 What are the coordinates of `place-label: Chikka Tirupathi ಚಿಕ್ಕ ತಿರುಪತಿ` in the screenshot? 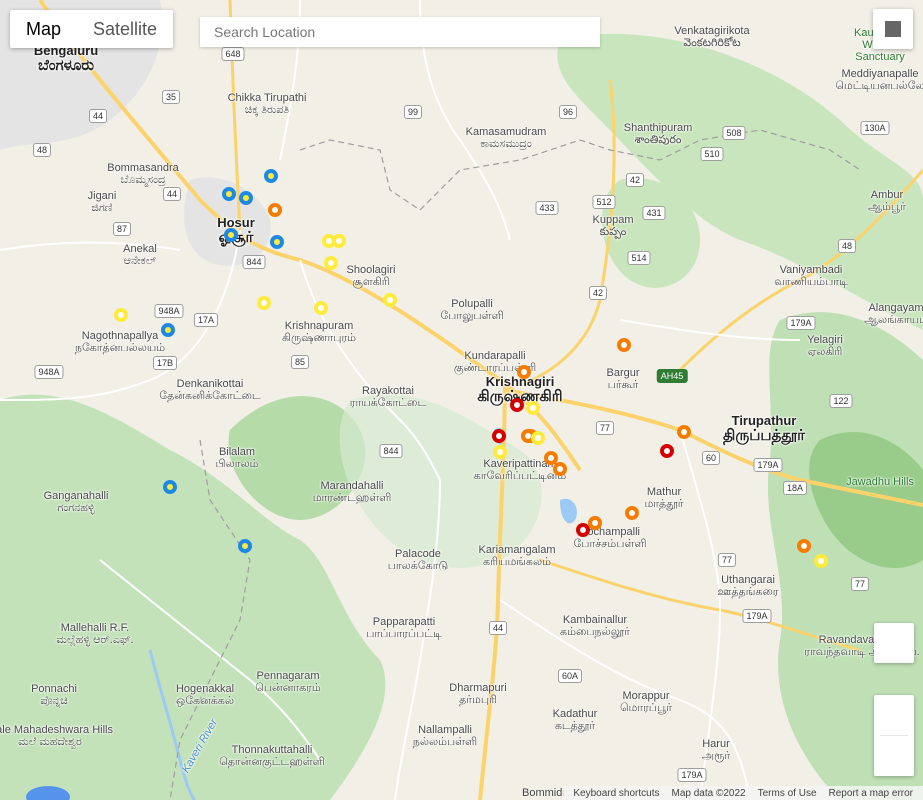 It's located at (267, 104).